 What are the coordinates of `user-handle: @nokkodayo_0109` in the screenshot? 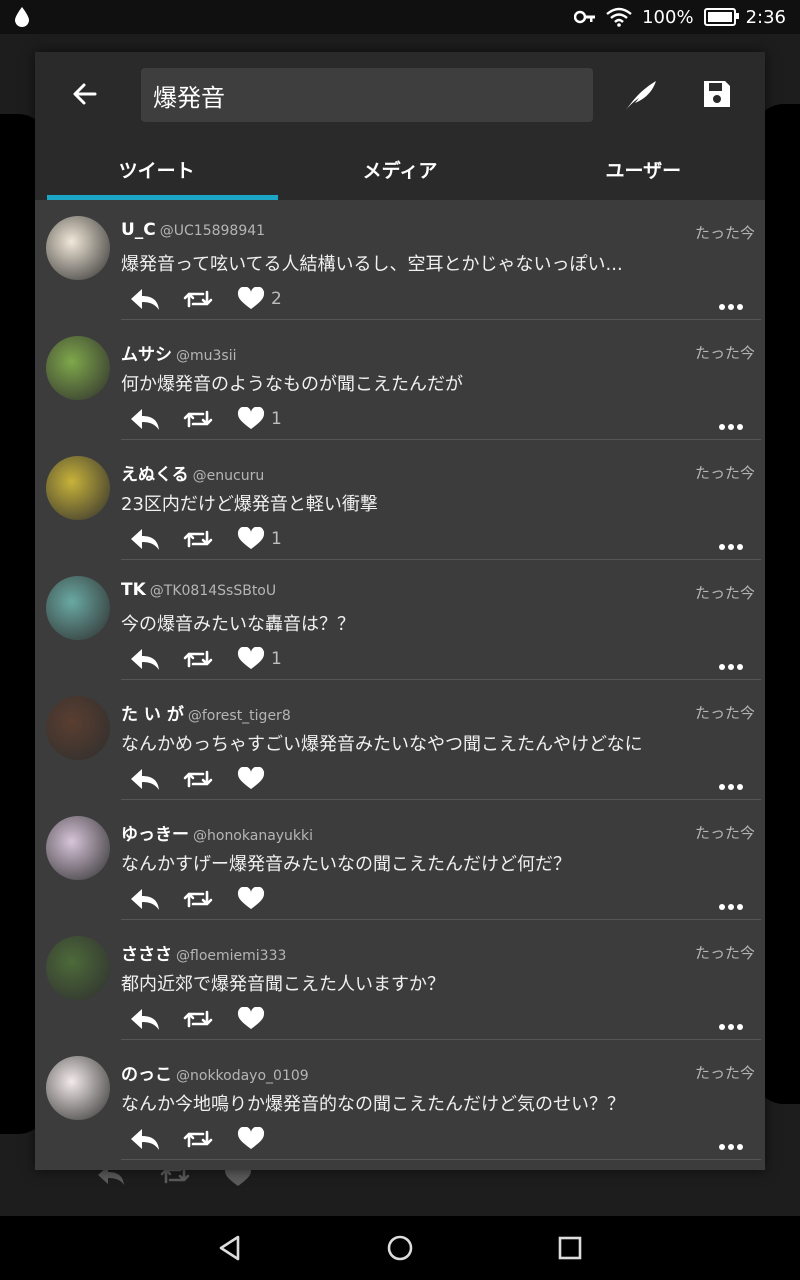 It's located at (242, 1076).